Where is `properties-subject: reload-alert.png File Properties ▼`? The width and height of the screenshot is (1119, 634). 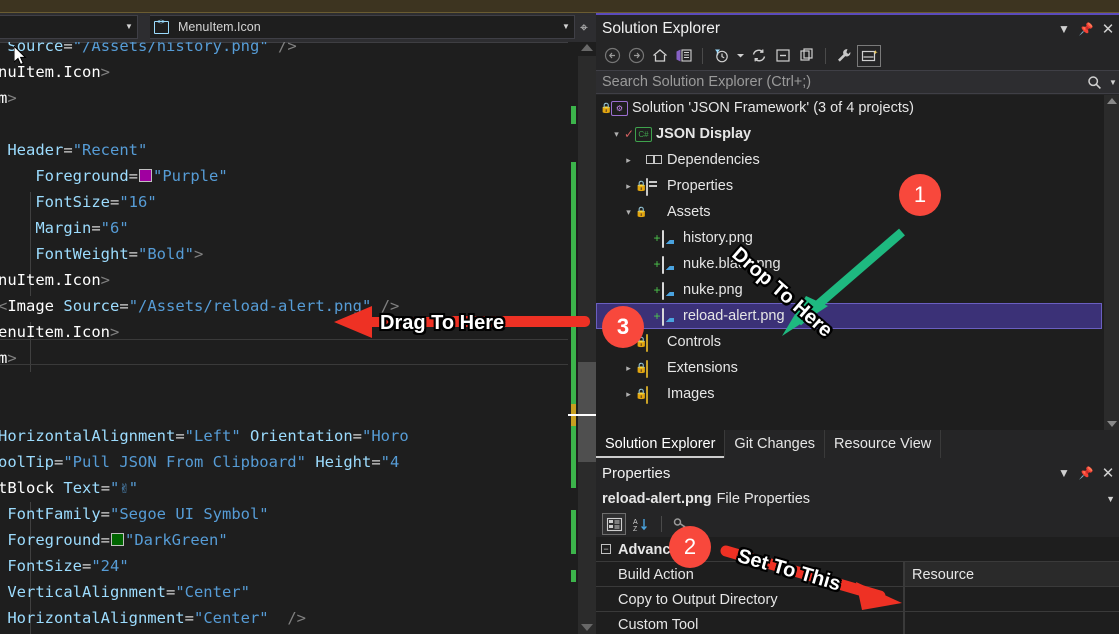
properties-subject: reload-alert.png File Properties ▼ is located at coordinates (857, 498).